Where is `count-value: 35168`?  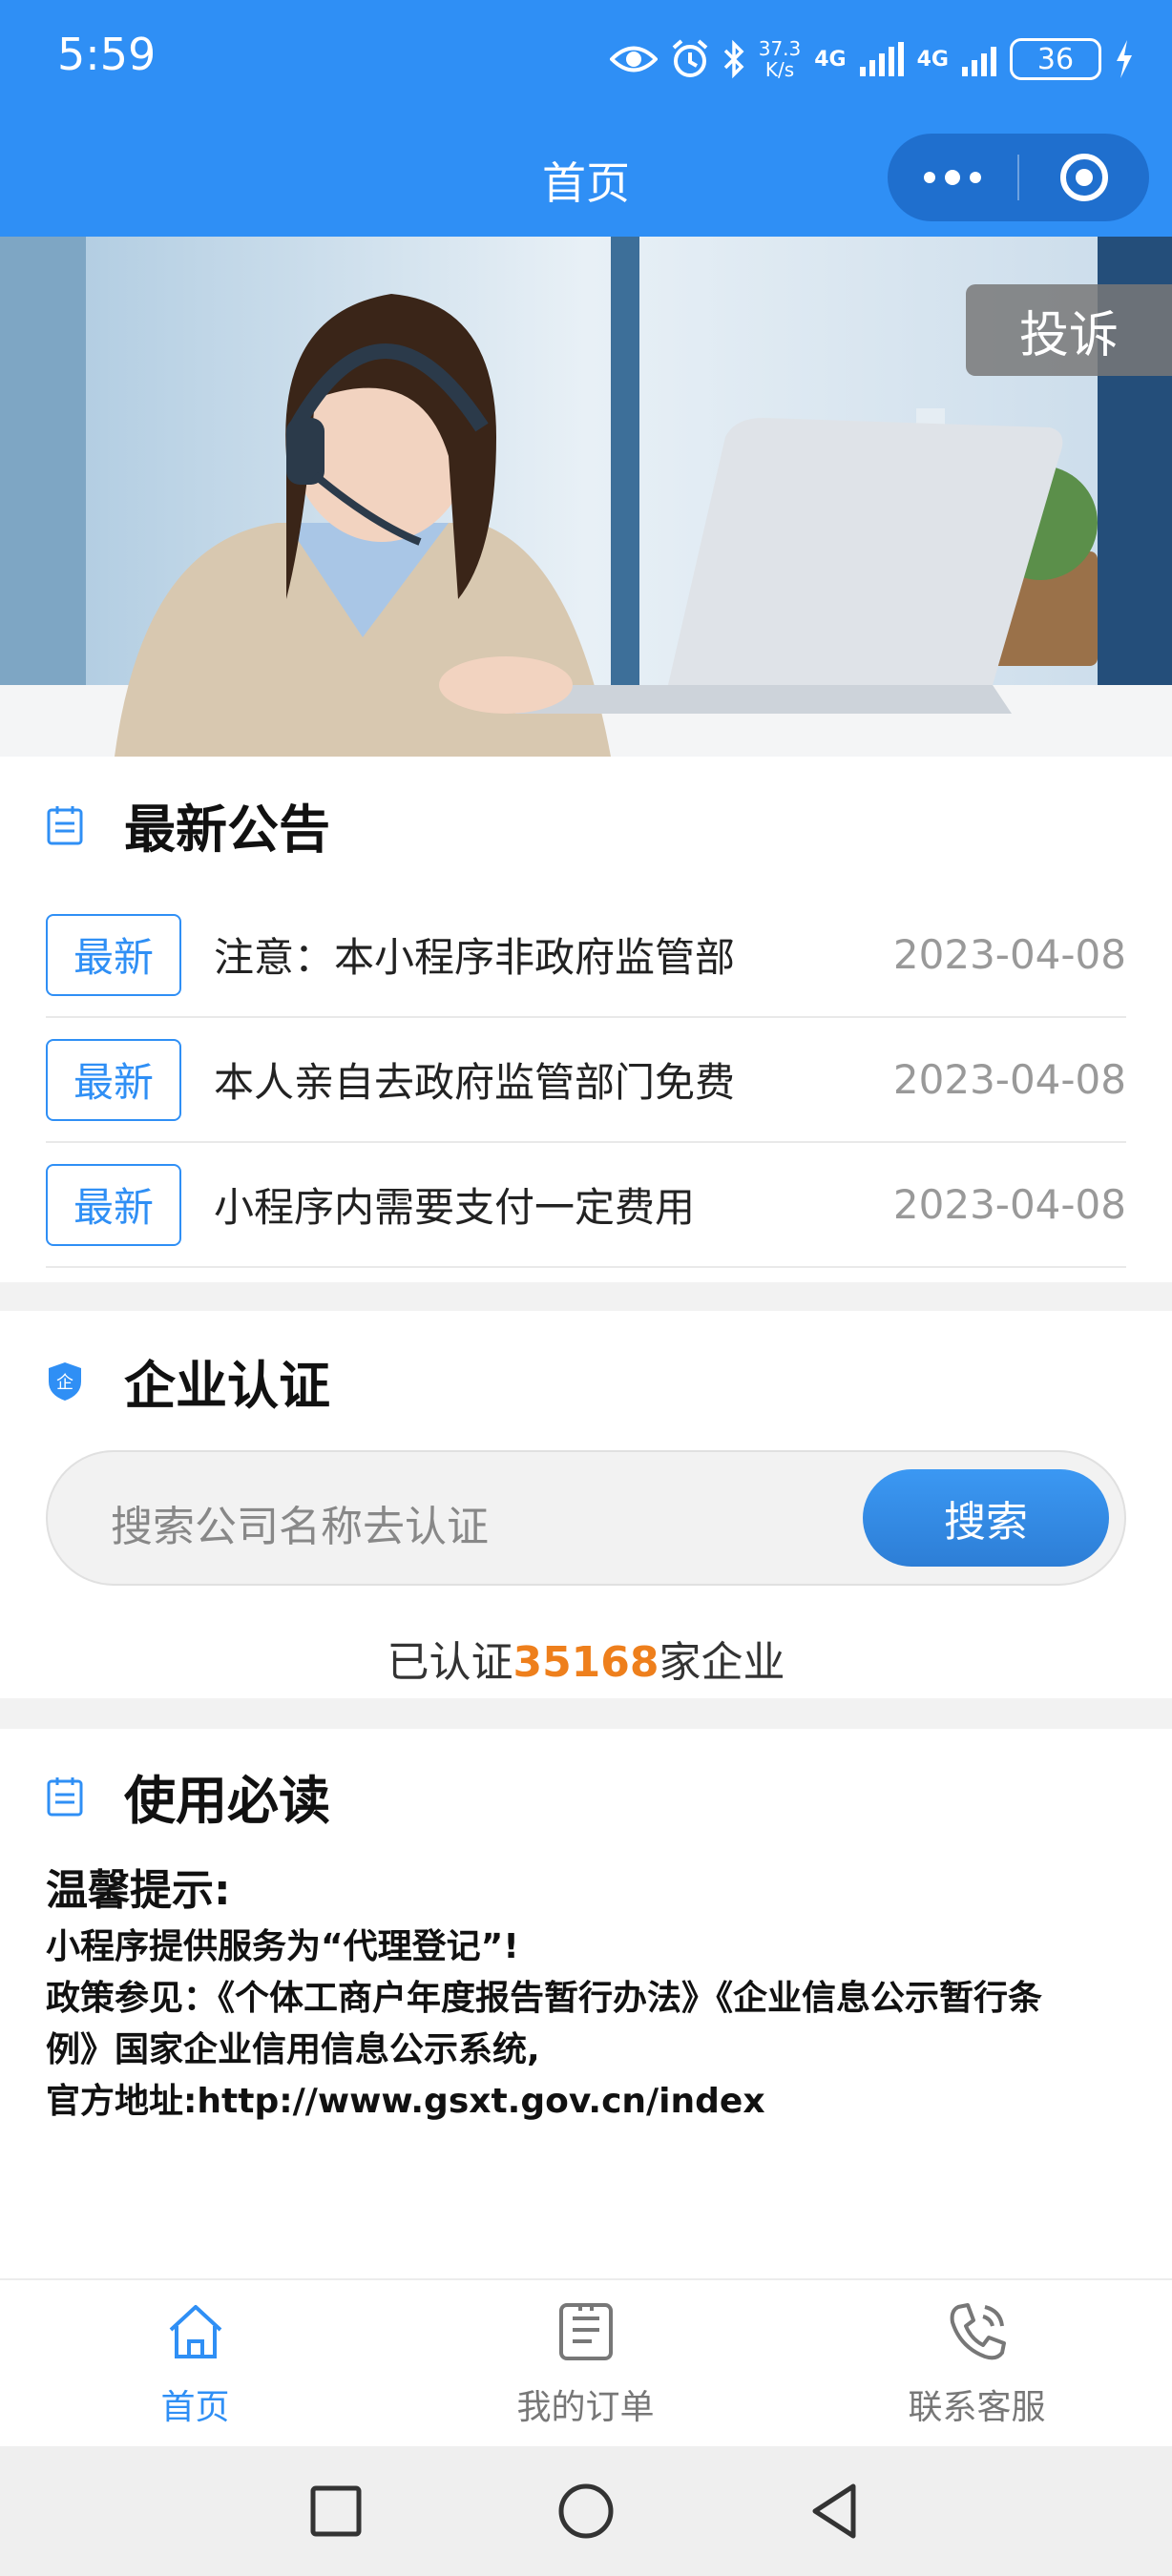 count-value: 35168 is located at coordinates (586, 1662).